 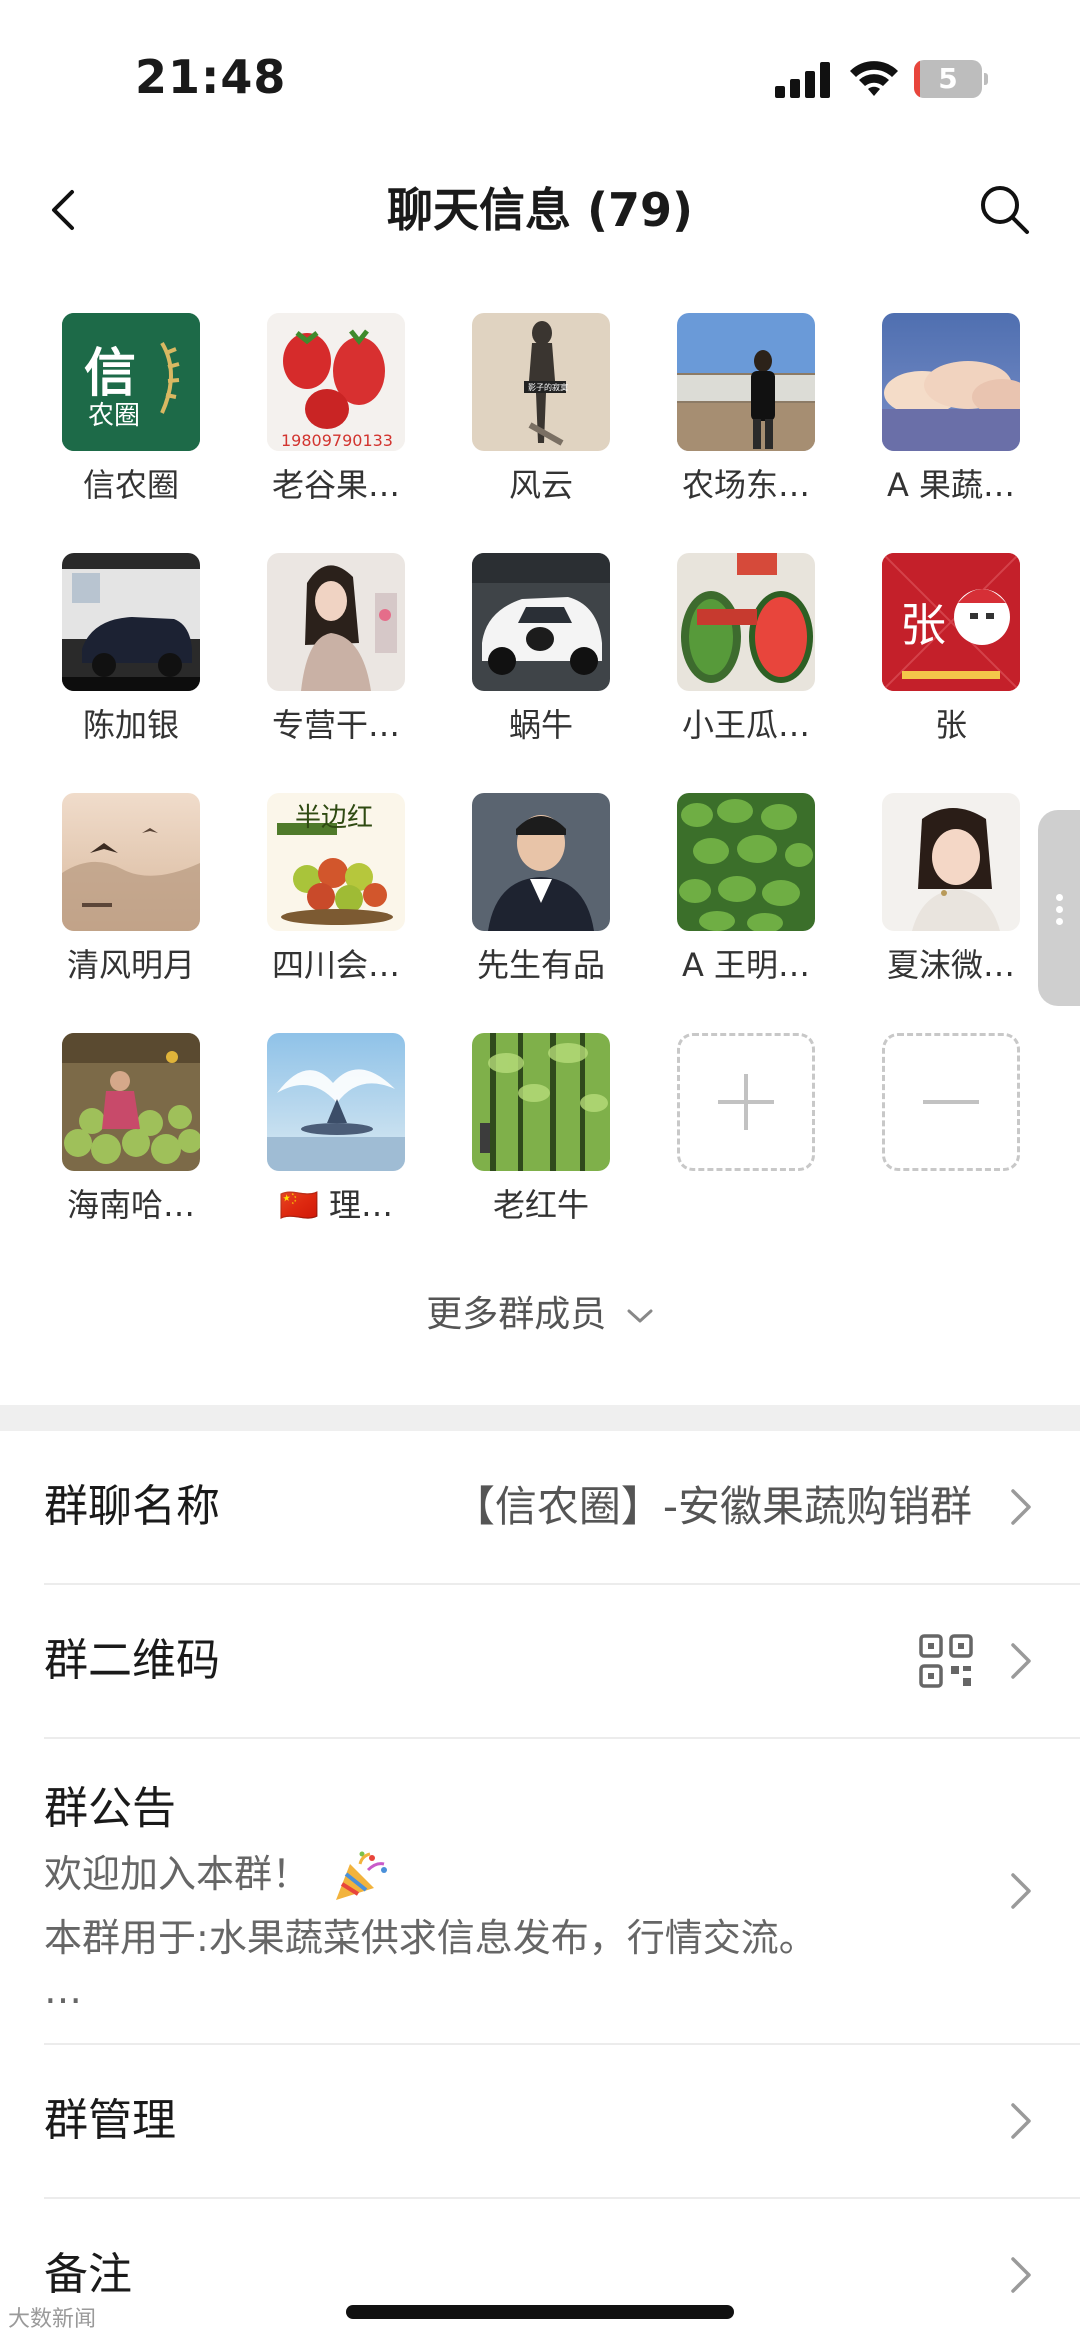 I want to click on status-bar: 21:48 5, so click(x=540, y=75).